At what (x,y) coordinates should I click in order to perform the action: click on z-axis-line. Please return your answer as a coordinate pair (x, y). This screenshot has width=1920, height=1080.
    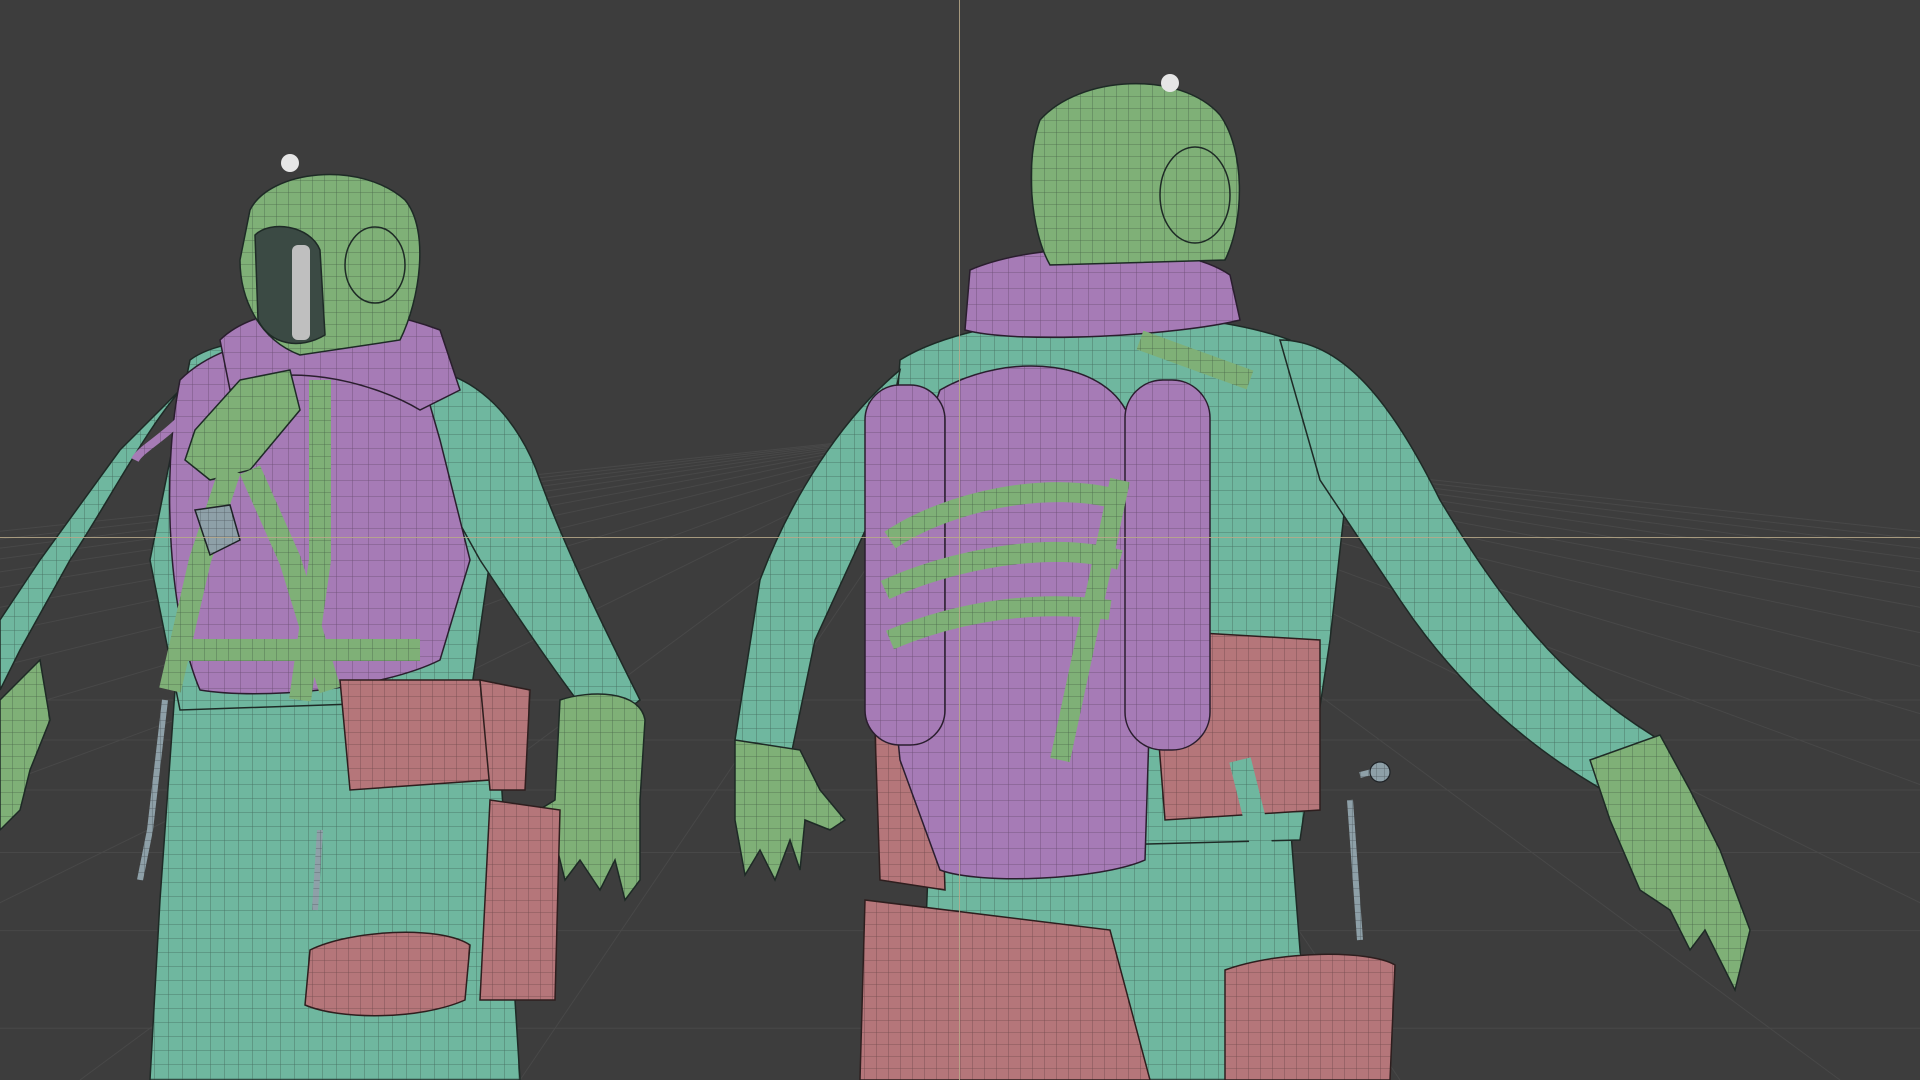
    Looking at the image, I should click on (959, 540).